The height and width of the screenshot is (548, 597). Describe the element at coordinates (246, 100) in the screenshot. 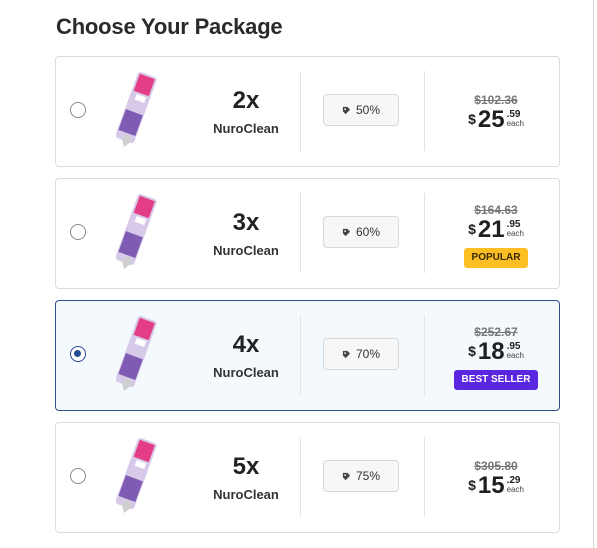

I see `package-qty: 2x` at that location.